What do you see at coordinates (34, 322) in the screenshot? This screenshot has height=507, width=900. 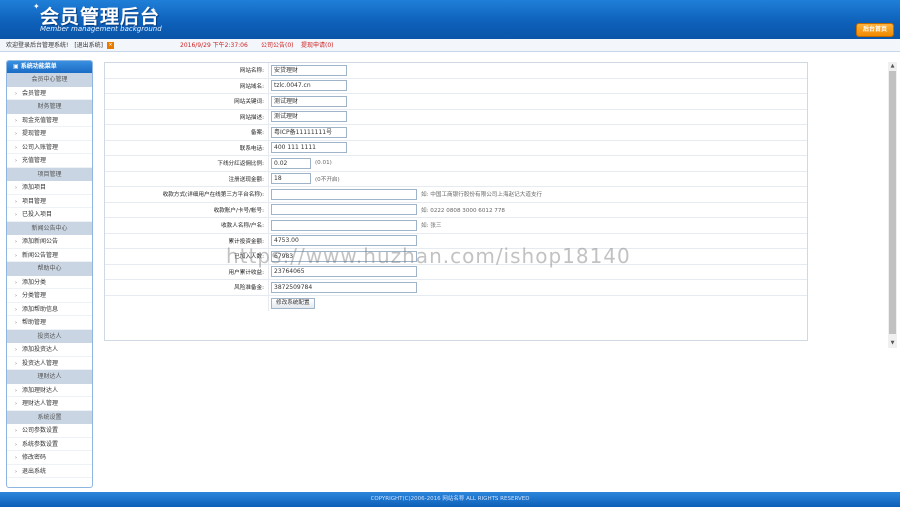 I see `sidebar-item-label: 帮助管理` at bounding box center [34, 322].